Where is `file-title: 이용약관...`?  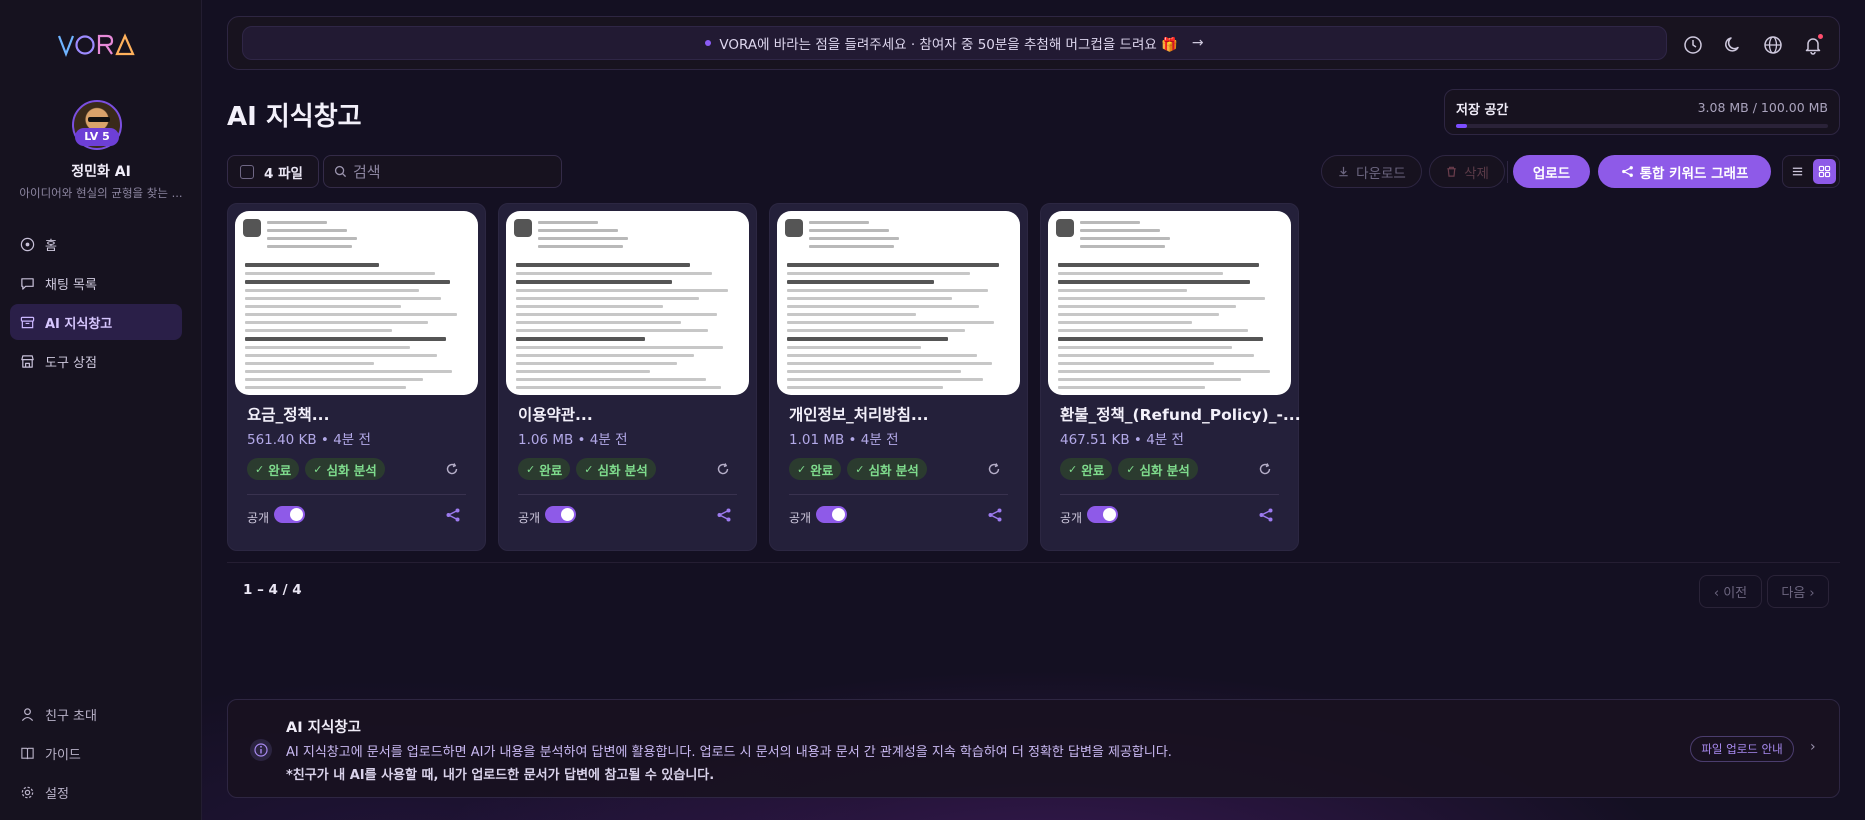 file-title: 이용약관... is located at coordinates (555, 414).